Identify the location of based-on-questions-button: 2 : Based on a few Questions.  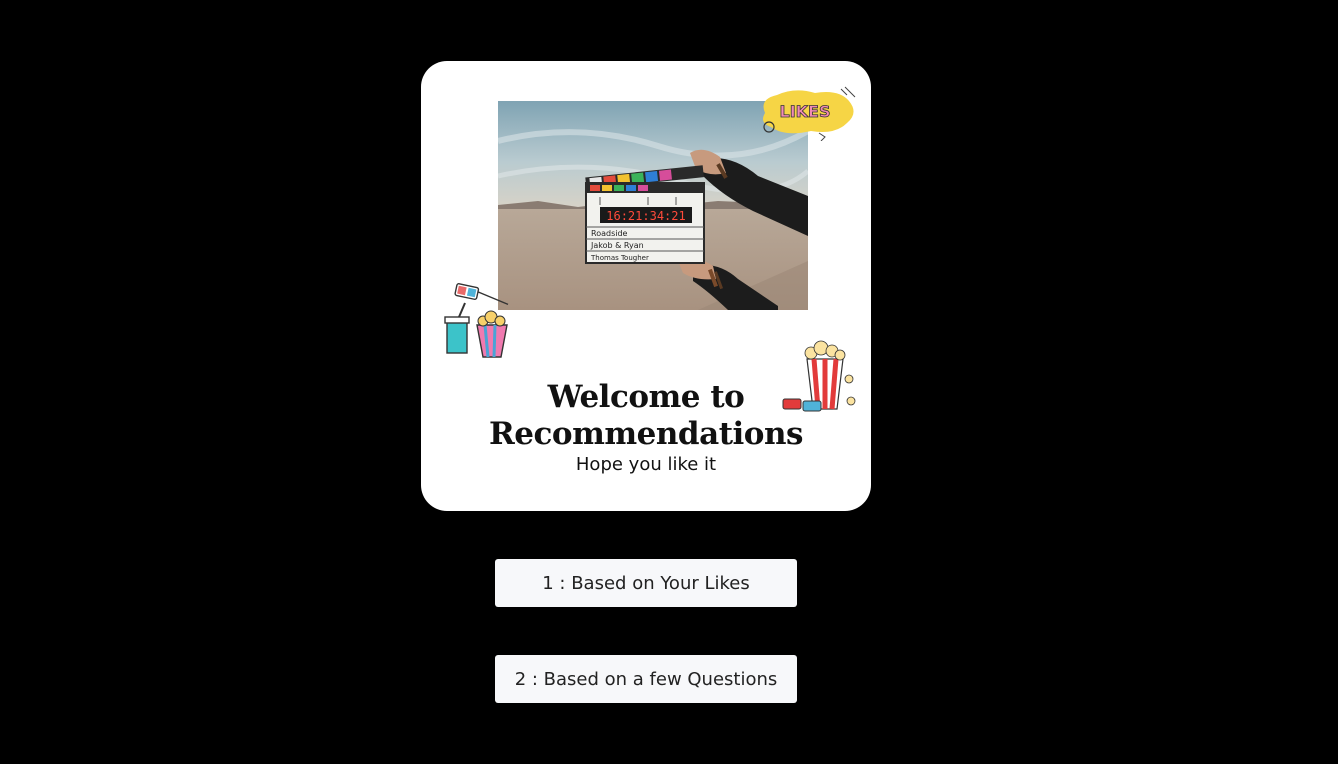
(646, 679).